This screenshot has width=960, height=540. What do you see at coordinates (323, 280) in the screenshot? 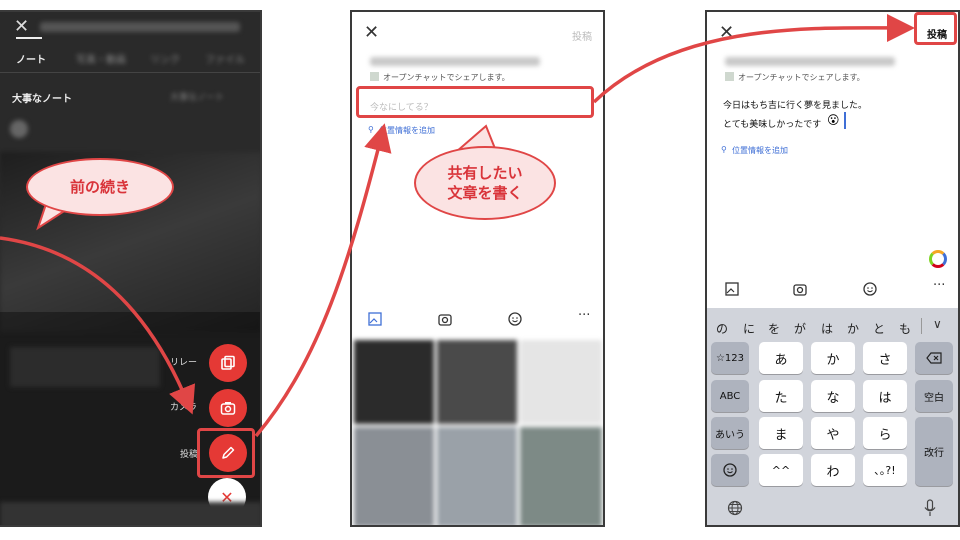
I see `arrow-to-text-input` at bounding box center [323, 280].